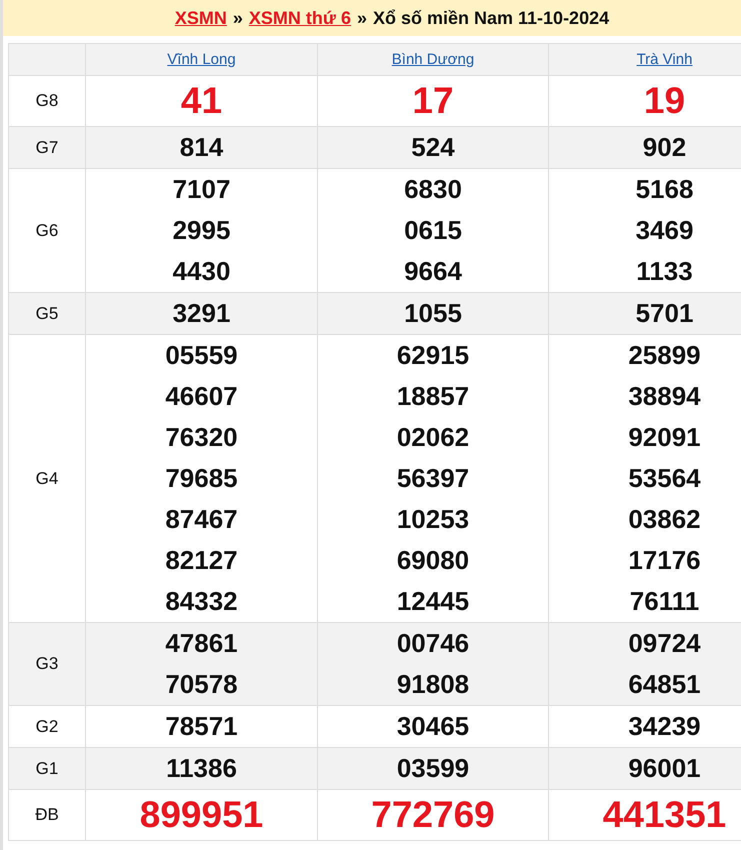  Describe the element at coordinates (433, 684) in the screenshot. I see `lottery-number: 91808` at that location.